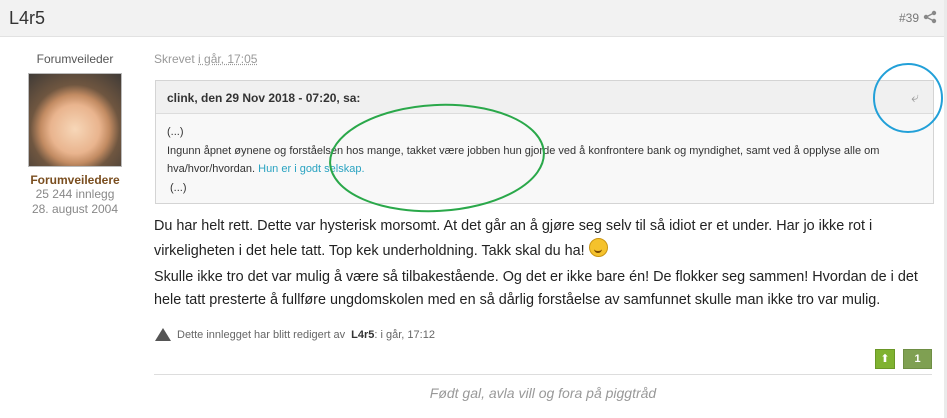 The height and width of the screenshot is (418, 947). What do you see at coordinates (909, 18) in the screenshot?
I see `post-number-link: #39` at bounding box center [909, 18].